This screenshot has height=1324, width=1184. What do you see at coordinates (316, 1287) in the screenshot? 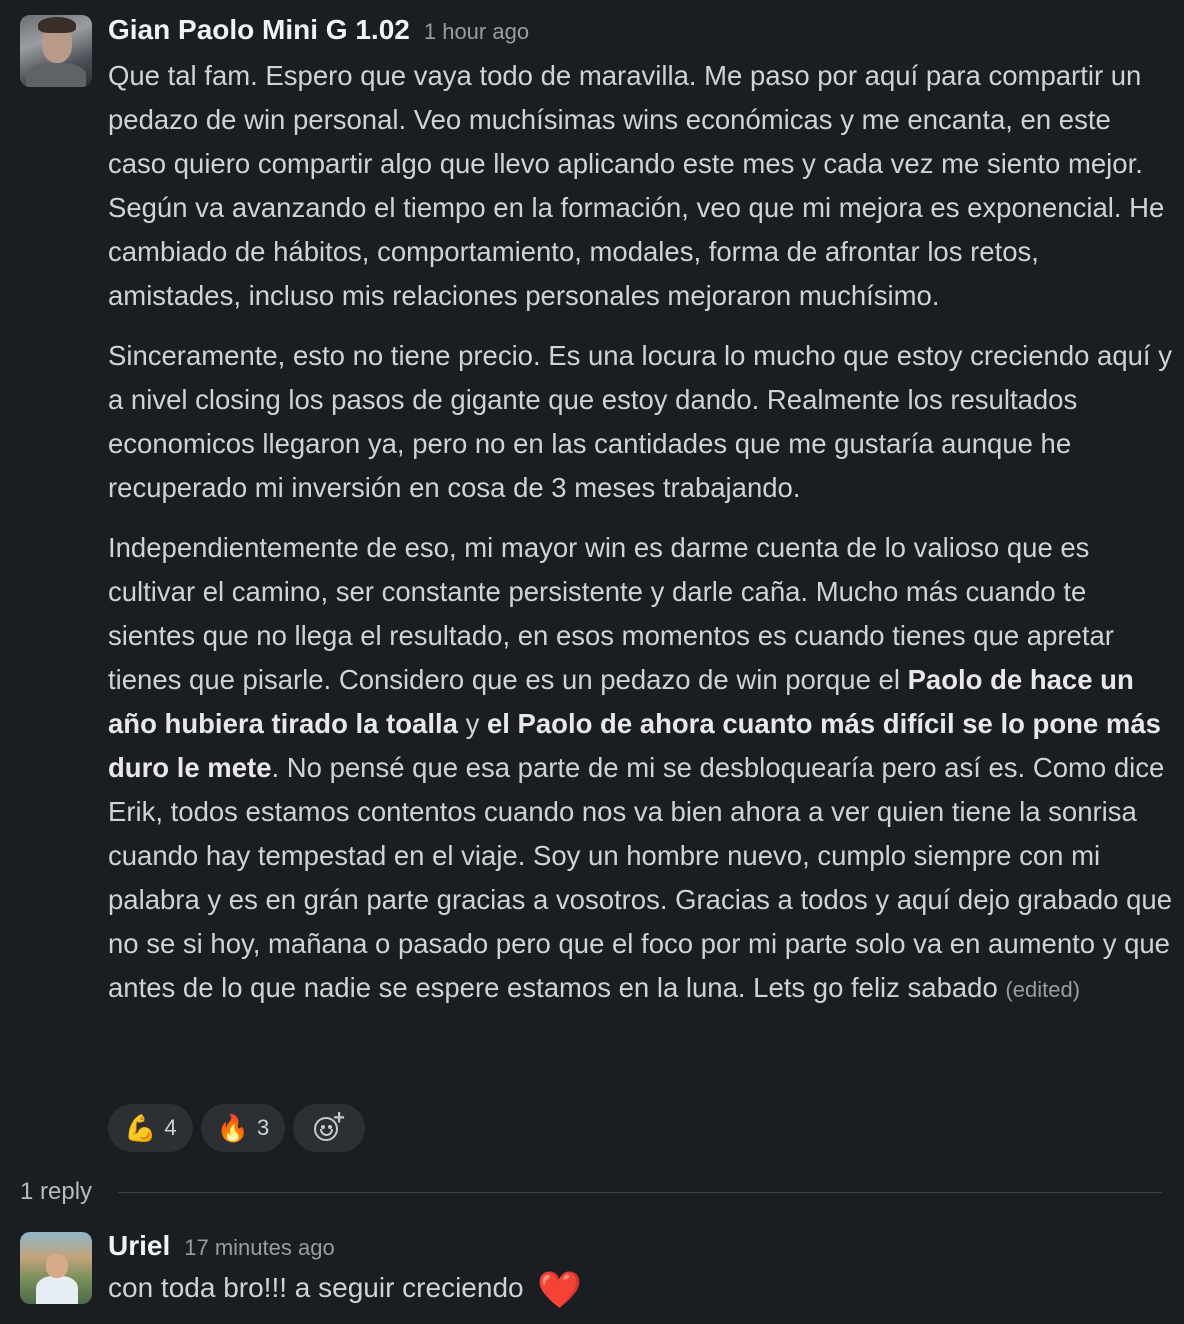
I see `reply-message: con toda bro!!! a seguir creciendo` at bounding box center [316, 1287].